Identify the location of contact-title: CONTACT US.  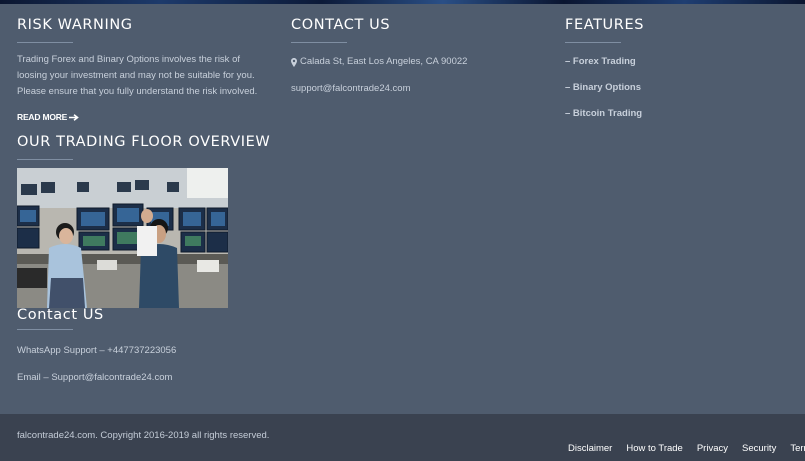
(341, 25).